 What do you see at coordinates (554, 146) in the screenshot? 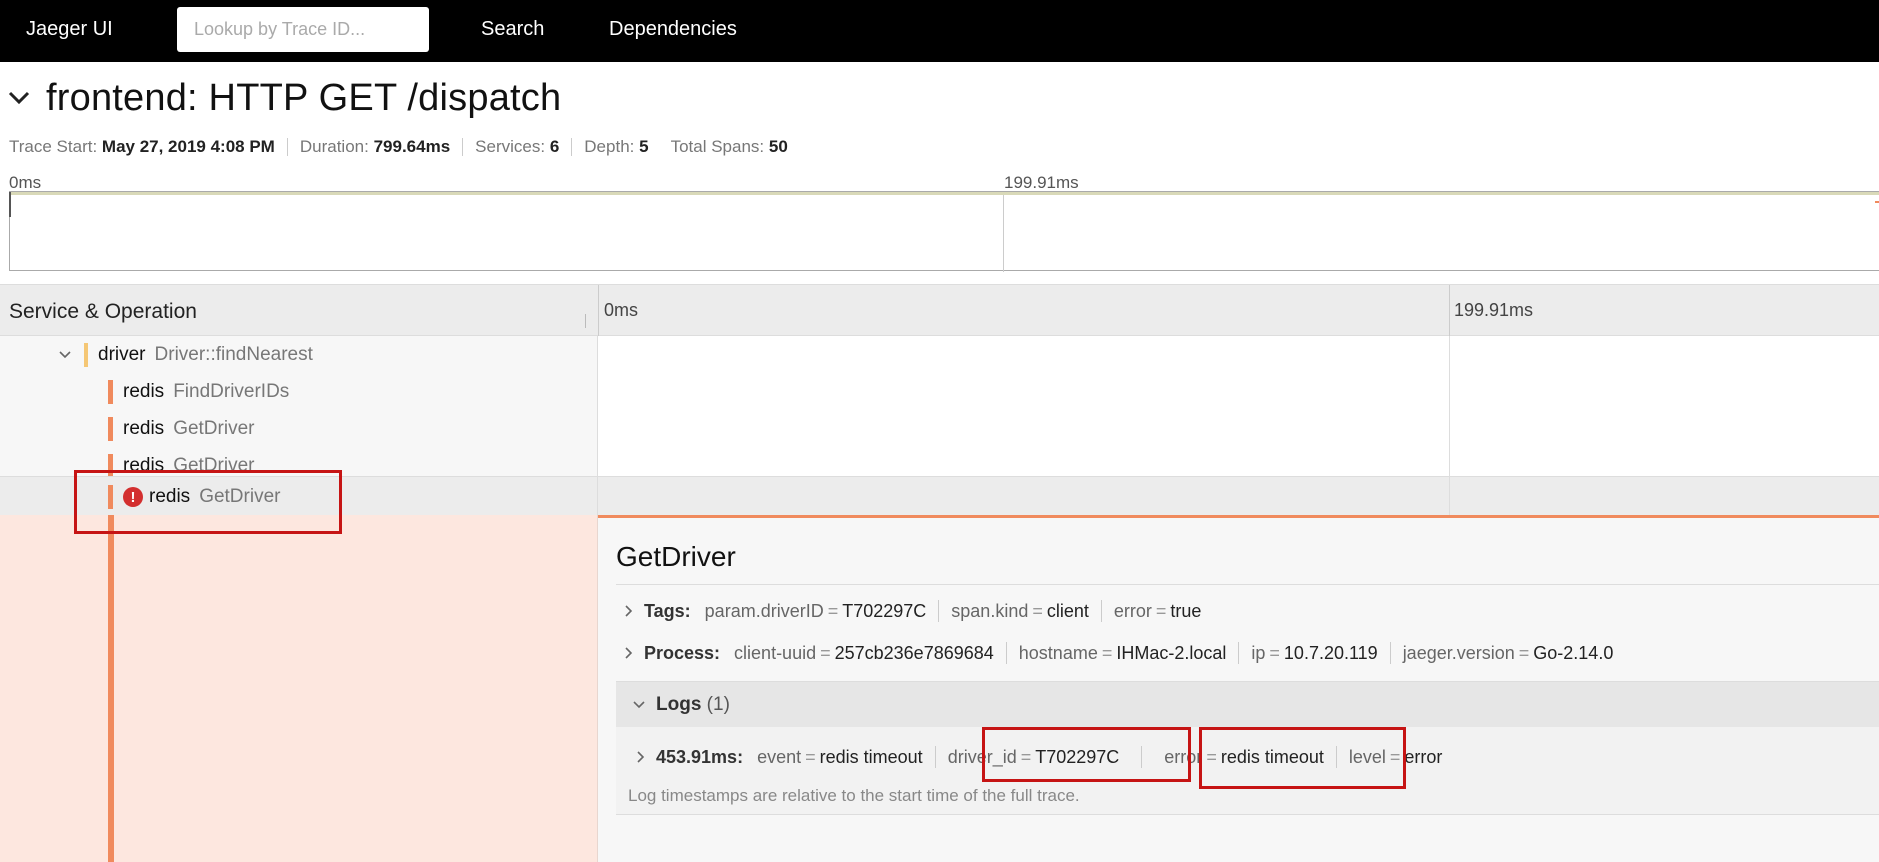
I see `services-value: 6` at bounding box center [554, 146].